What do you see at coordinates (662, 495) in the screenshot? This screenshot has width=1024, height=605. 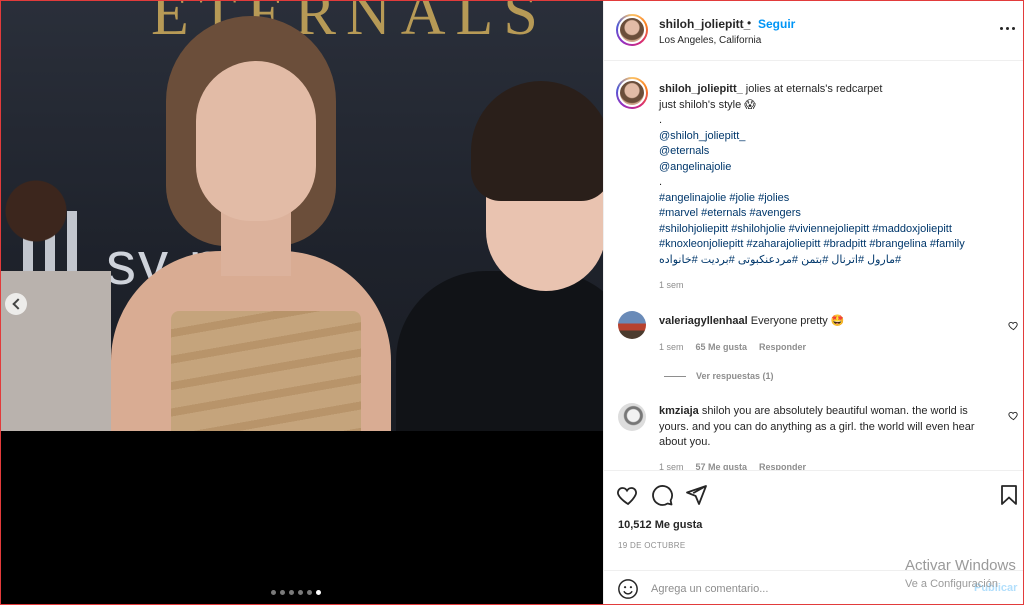 I see `comment-icon` at bounding box center [662, 495].